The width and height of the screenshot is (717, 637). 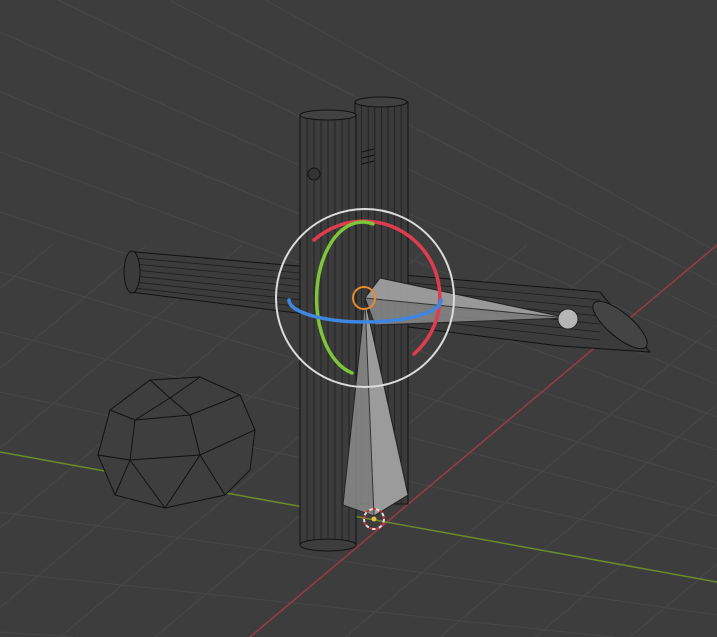 What do you see at coordinates (460, 397) in the screenshot?
I see `armature-bones` at bounding box center [460, 397].